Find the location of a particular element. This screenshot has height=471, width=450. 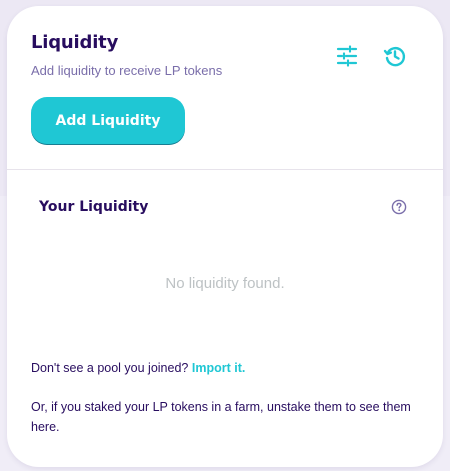

your-liquidity-title: Your Liquidity is located at coordinates (94, 207).